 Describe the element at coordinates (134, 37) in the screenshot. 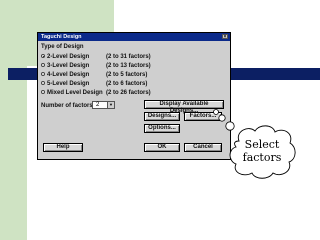

I see `dialog-titlebar: Taguchi Design ×` at that location.